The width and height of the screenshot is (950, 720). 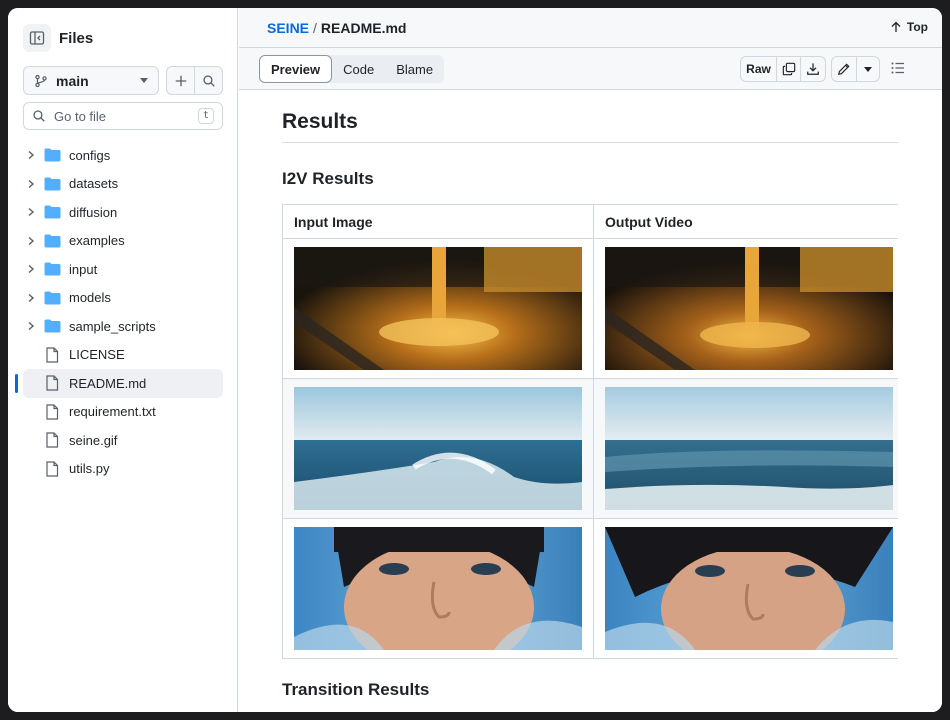 What do you see at coordinates (76, 38) in the screenshot?
I see `sidebar-title: Files` at bounding box center [76, 38].